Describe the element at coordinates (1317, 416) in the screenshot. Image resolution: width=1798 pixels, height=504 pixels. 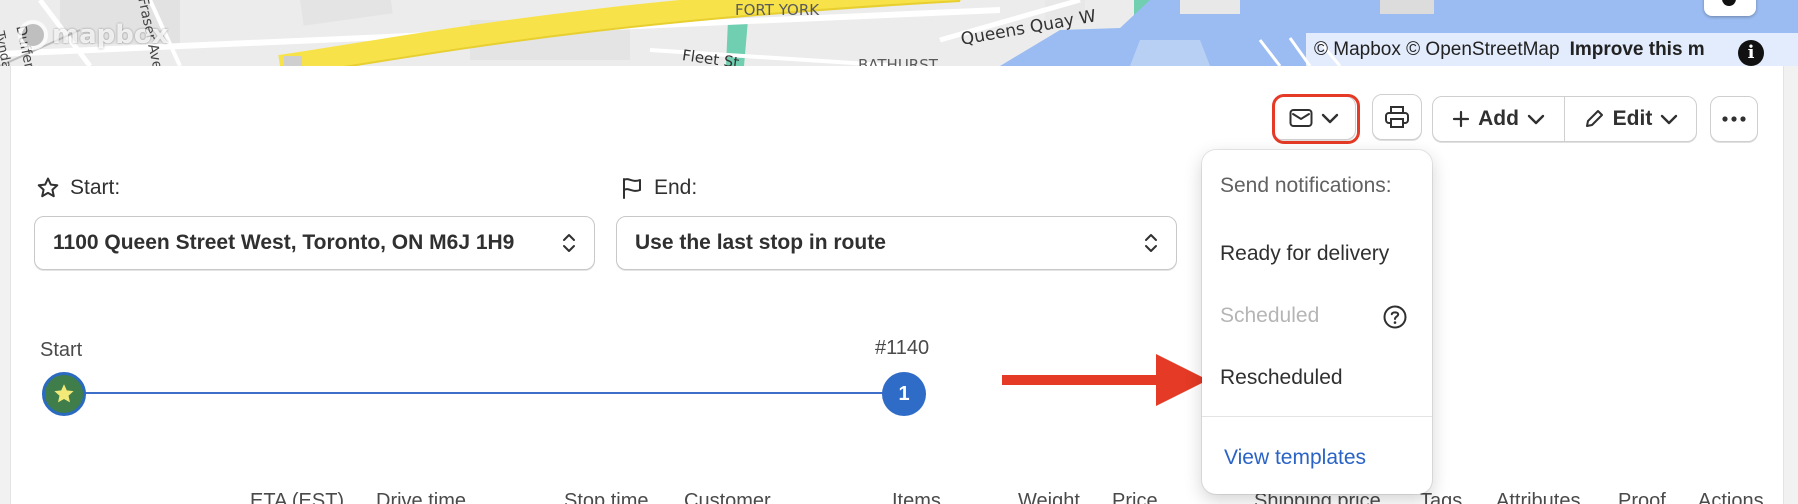
I see `menu-divider` at that location.